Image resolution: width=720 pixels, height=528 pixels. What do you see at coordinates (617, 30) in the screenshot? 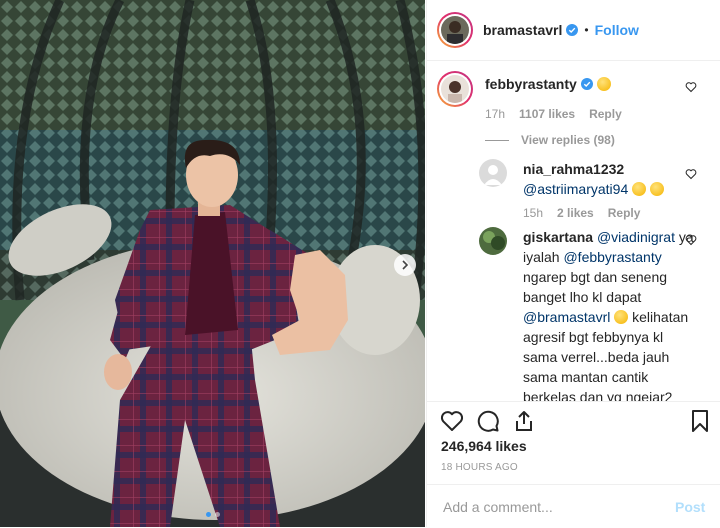
I see `follow-button: Follow` at bounding box center [617, 30].